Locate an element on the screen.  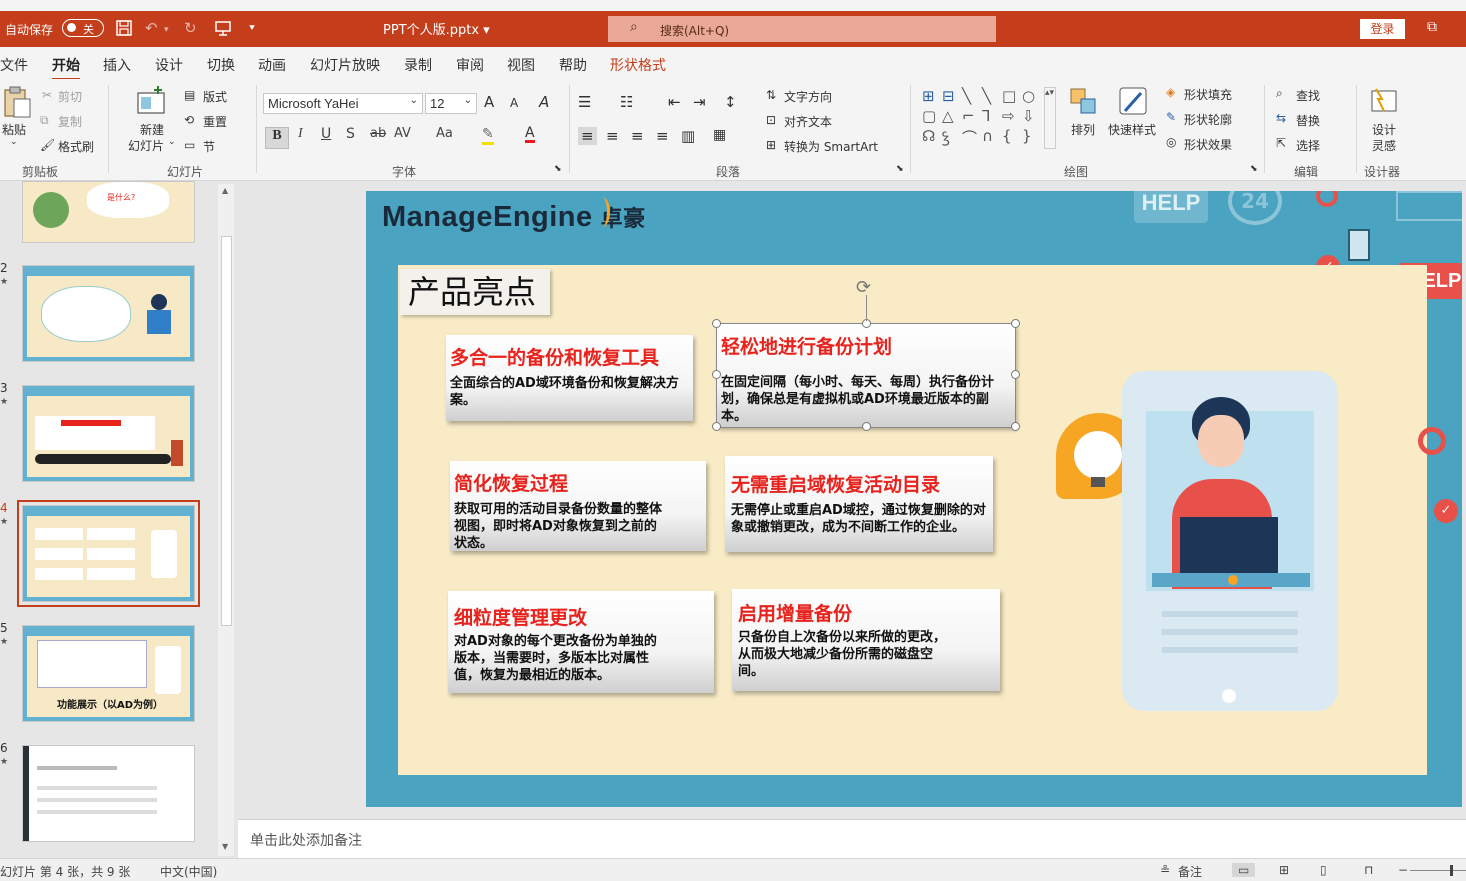
cut-label: 剪切 is located at coordinates (70, 96).